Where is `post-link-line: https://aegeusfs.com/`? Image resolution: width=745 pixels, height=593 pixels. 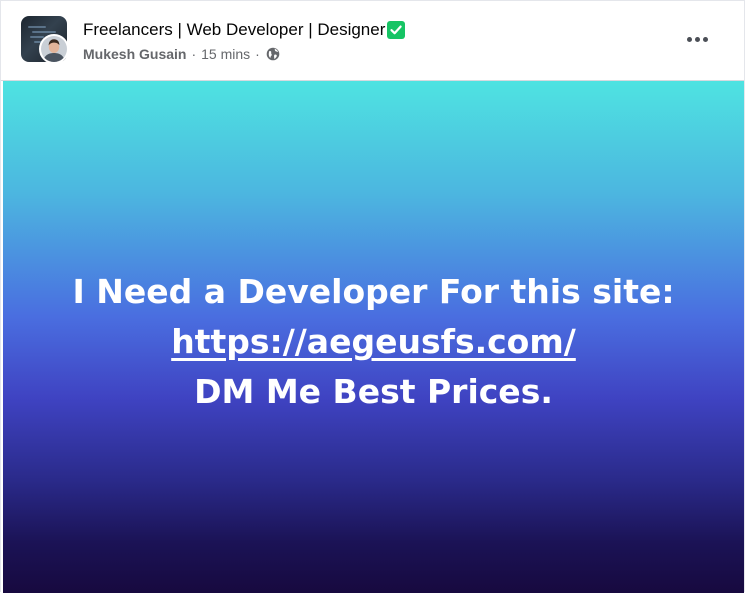
post-link-line: https://aegeusfs.com/ is located at coordinates (373, 342).